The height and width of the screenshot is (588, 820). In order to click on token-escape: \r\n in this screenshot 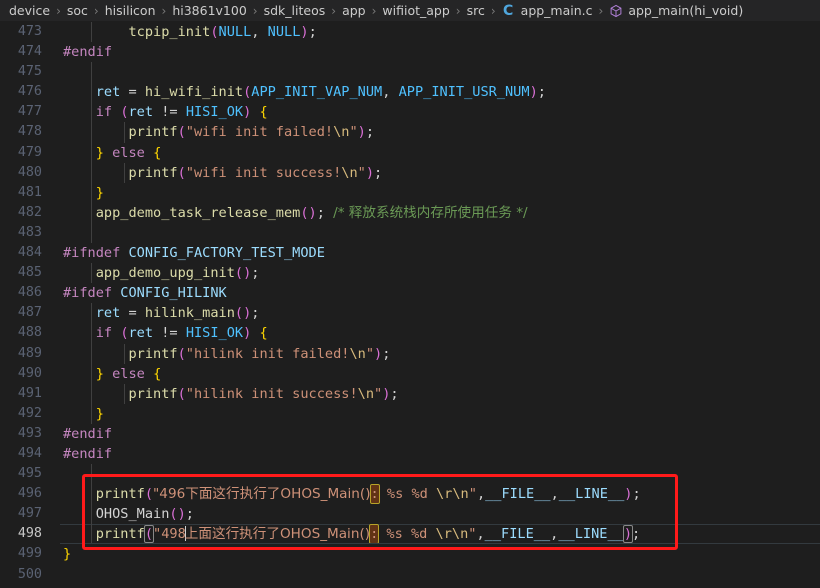, I will do `click(452, 534)`.